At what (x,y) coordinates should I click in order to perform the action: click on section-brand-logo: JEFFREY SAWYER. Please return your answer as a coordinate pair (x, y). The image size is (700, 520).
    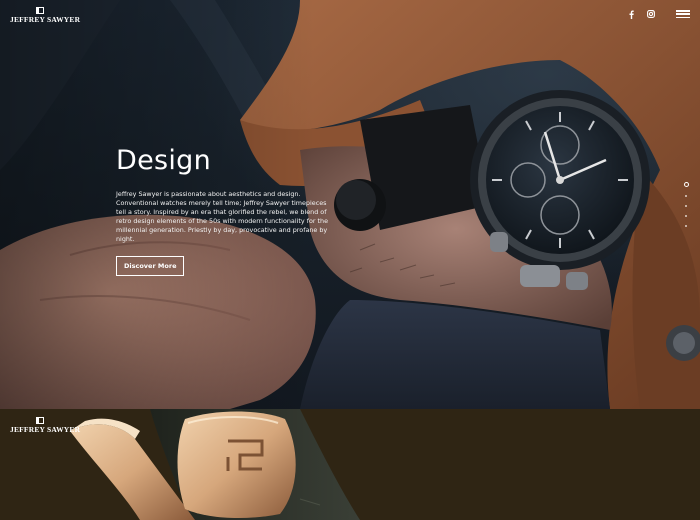
    Looking at the image, I should click on (45, 425).